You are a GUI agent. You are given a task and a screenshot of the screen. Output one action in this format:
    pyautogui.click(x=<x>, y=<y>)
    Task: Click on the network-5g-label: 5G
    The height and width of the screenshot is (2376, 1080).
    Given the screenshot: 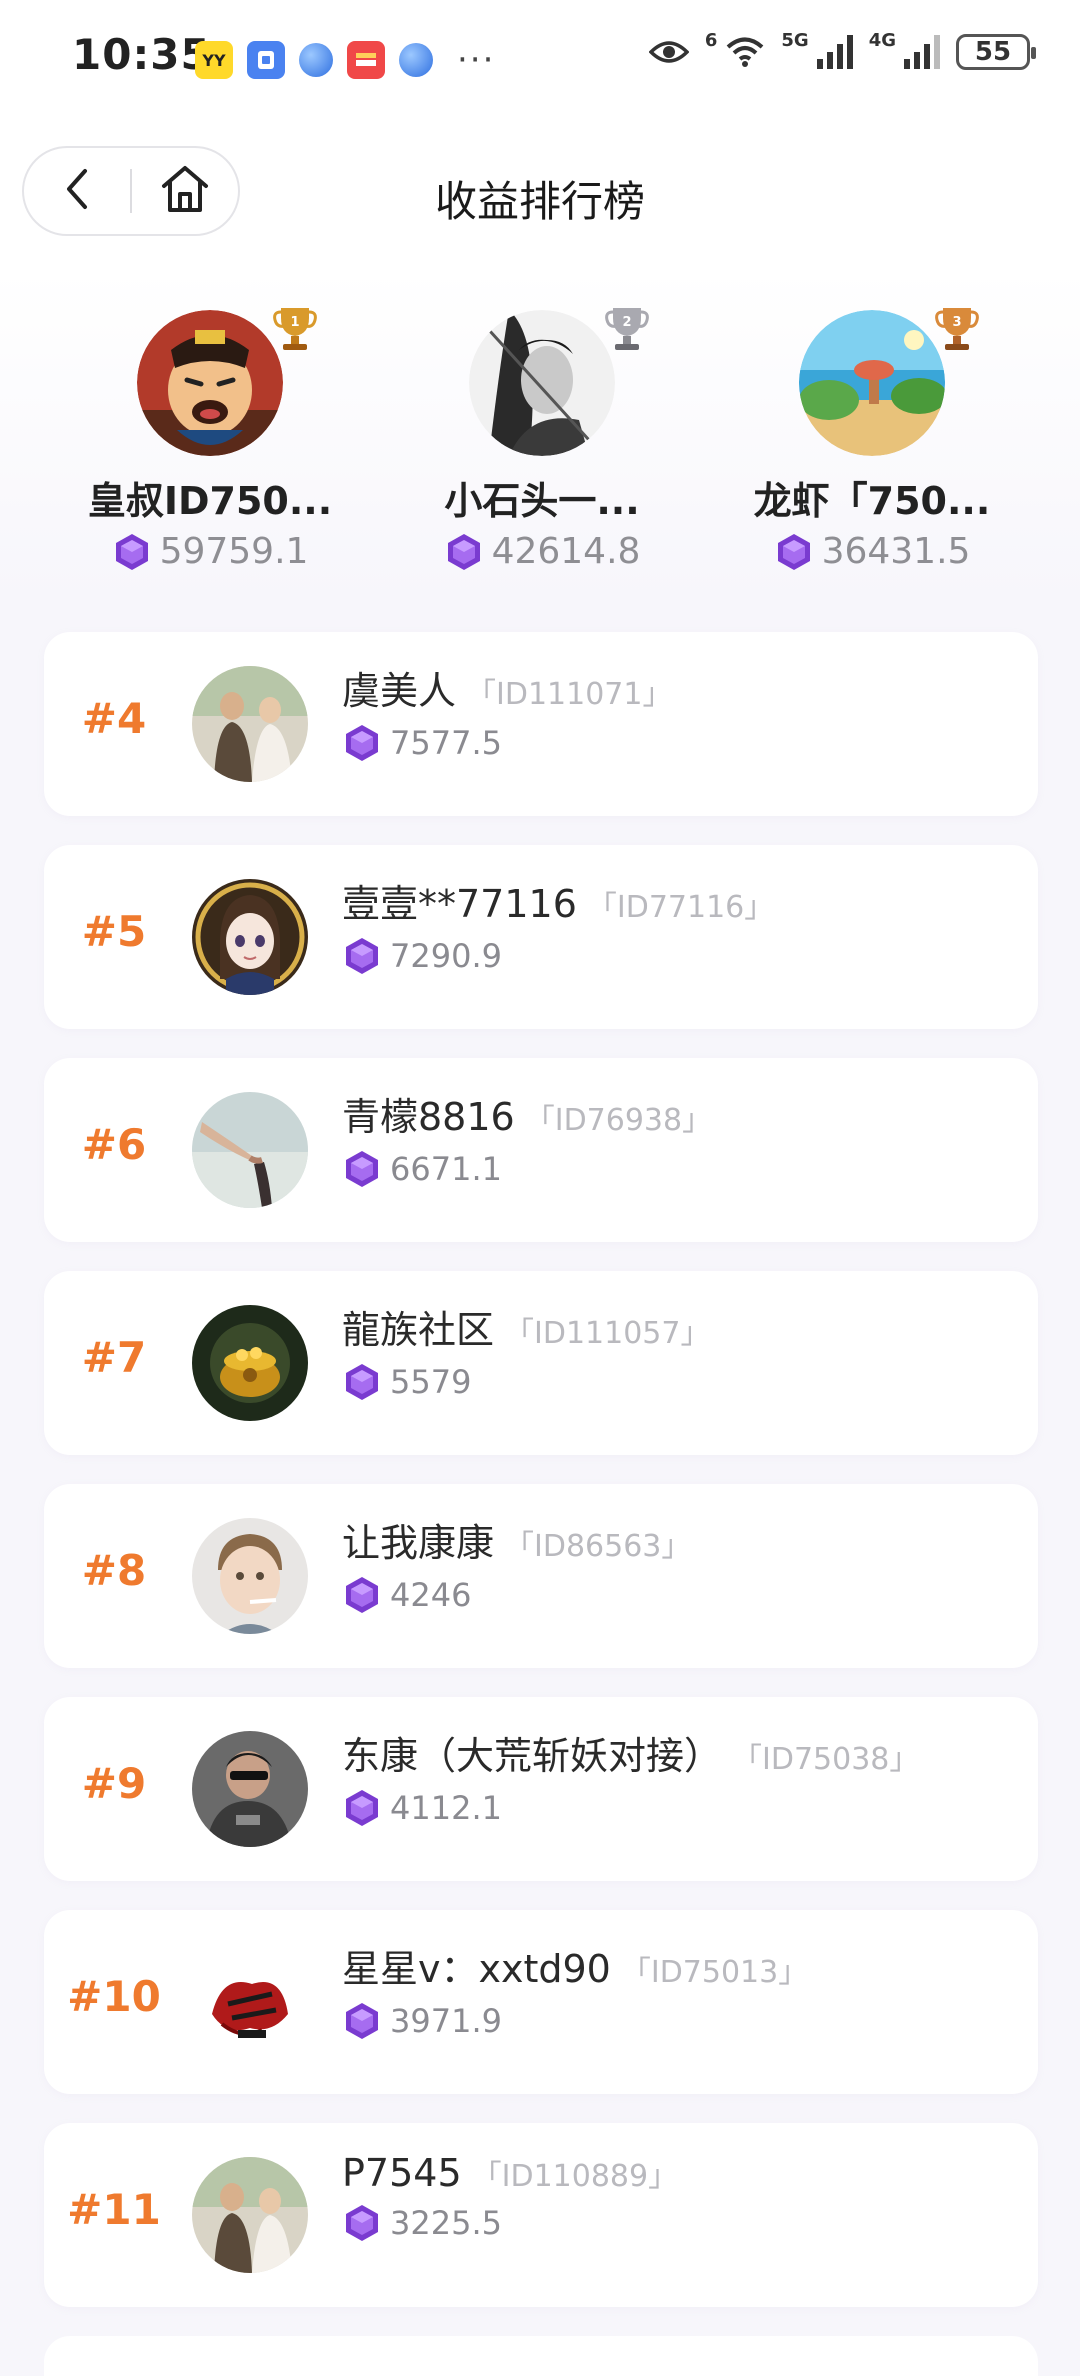 What is the action you would take?
    pyautogui.click(x=795, y=40)
    